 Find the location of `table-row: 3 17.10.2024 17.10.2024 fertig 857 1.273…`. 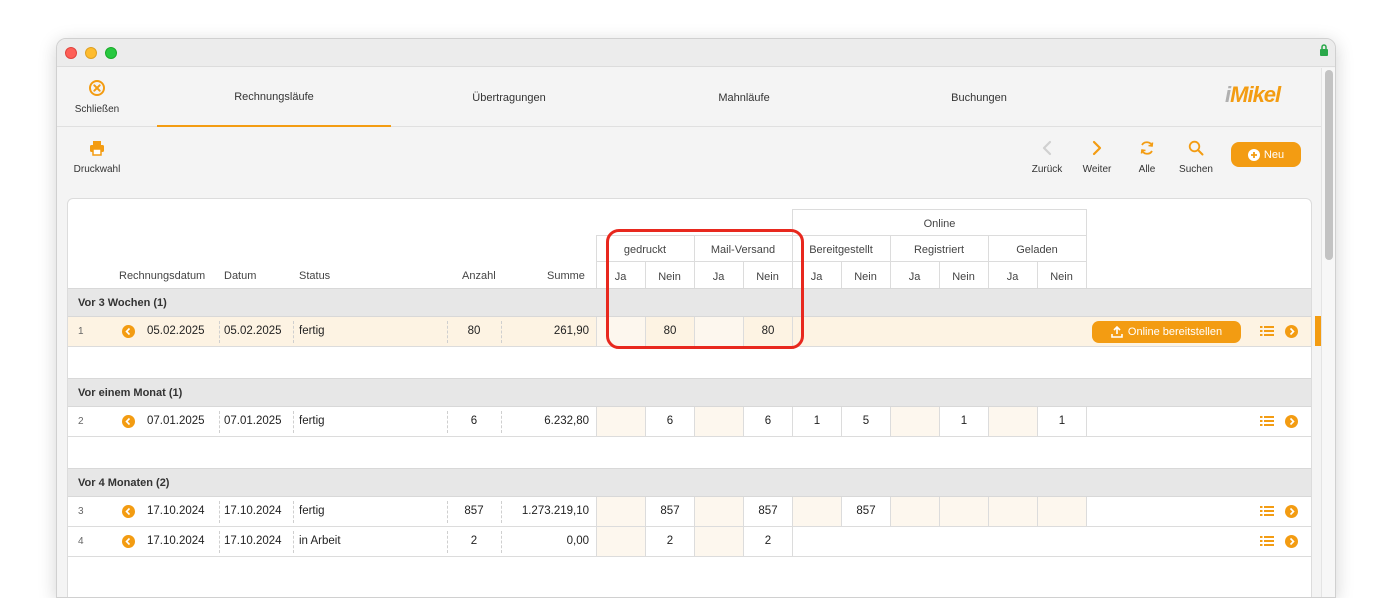

table-row: 3 17.10.2024 17.10.2024 fertig 857 1.273… is located at coordinates (689, 512).